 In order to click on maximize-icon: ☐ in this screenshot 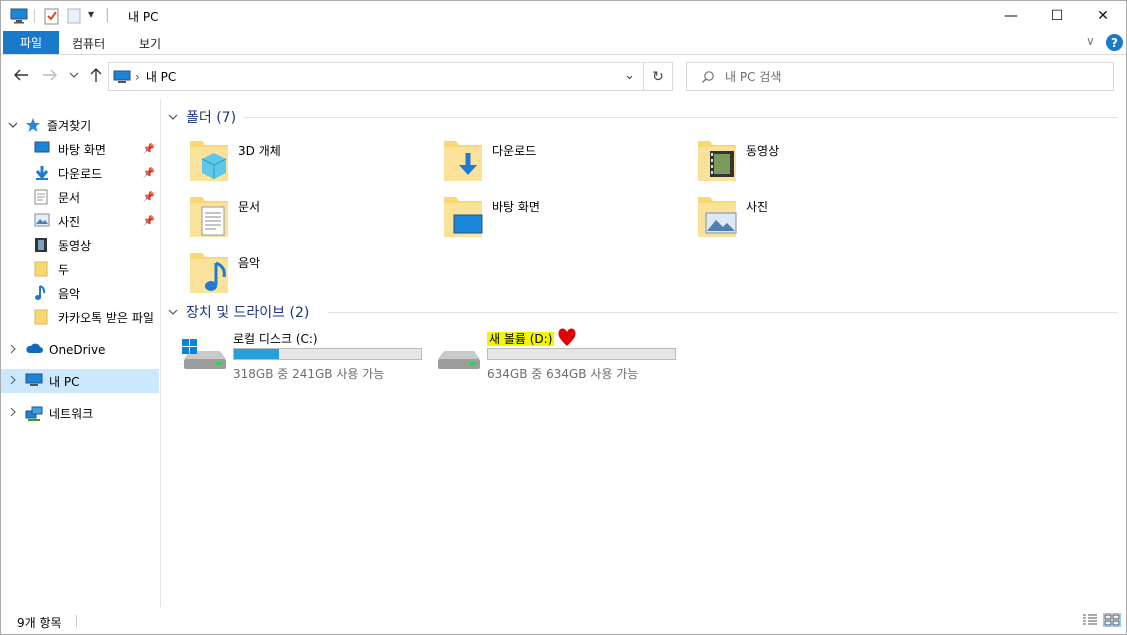, I will do `click(1057, 16)`.